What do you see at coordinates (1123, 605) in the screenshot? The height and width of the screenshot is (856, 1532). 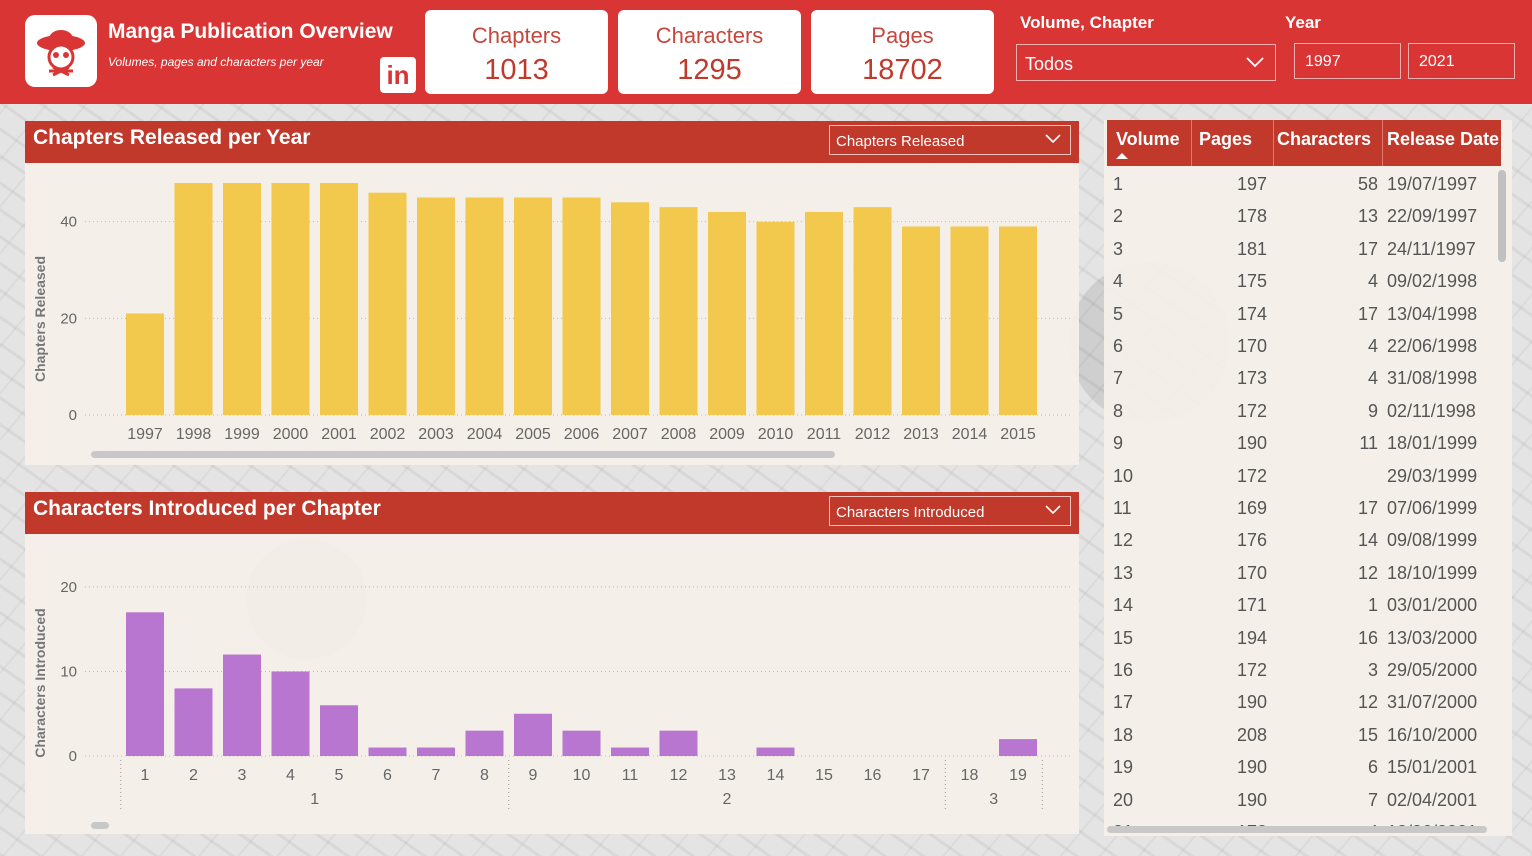 I see `cell-volume: 14` at bounding box center [1123, 605].